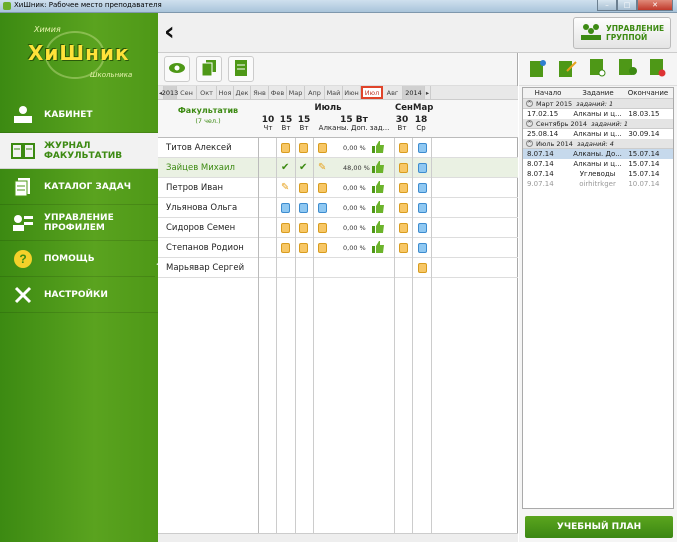 Image resolution: width=677 pixels, height=542 pixels. Describe the element at coordinates (648, 93) in the screenshot. I see `col-end: Окончание` at that location.